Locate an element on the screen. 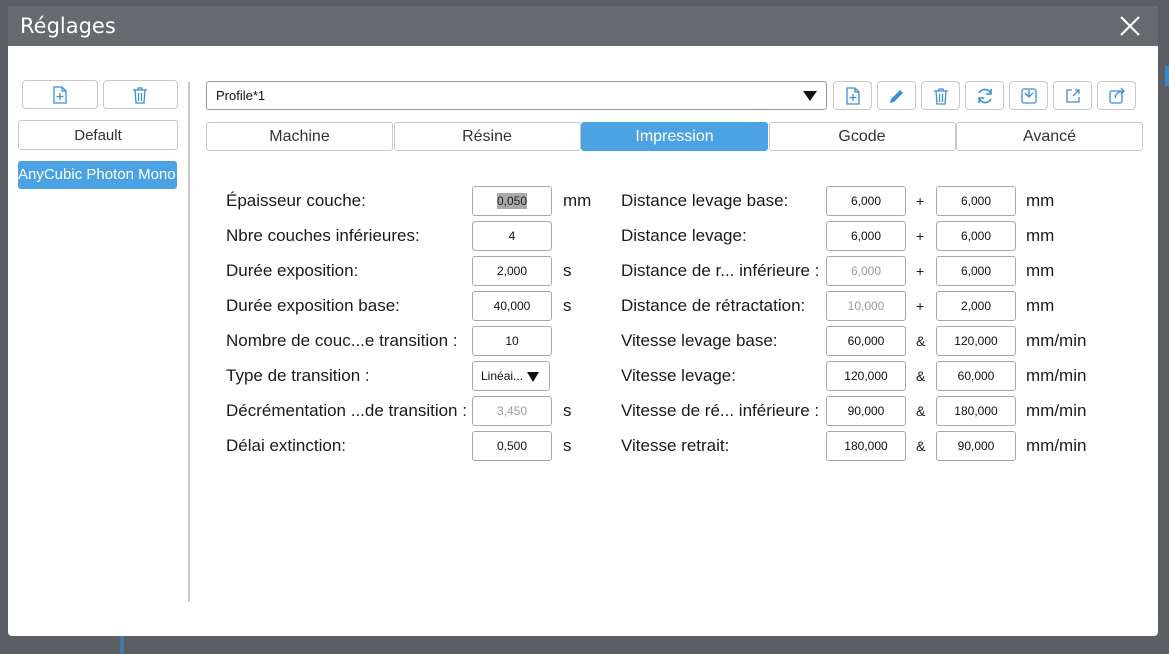 The width and height of the screenshot is (1169, 654). field-label: Distance levage: is located at coordinates (684, 235).